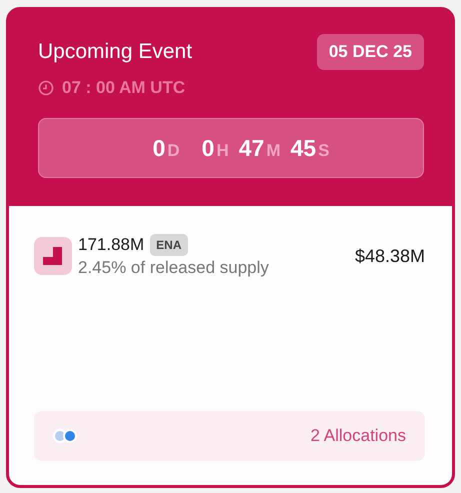  Describe the element at coordinates (389, 256) in the screenshot. I see `usd-value: $48.38M` at that location.